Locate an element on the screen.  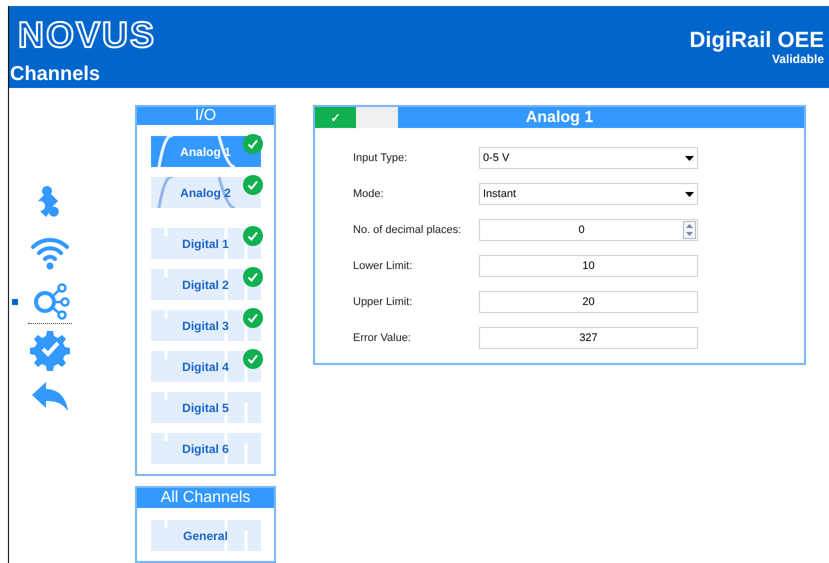
status-text: Validable is located at coordinates (798, 59).